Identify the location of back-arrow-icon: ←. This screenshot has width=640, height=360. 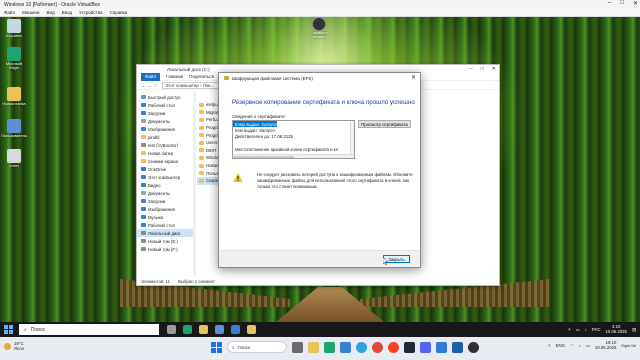
(143, 85).